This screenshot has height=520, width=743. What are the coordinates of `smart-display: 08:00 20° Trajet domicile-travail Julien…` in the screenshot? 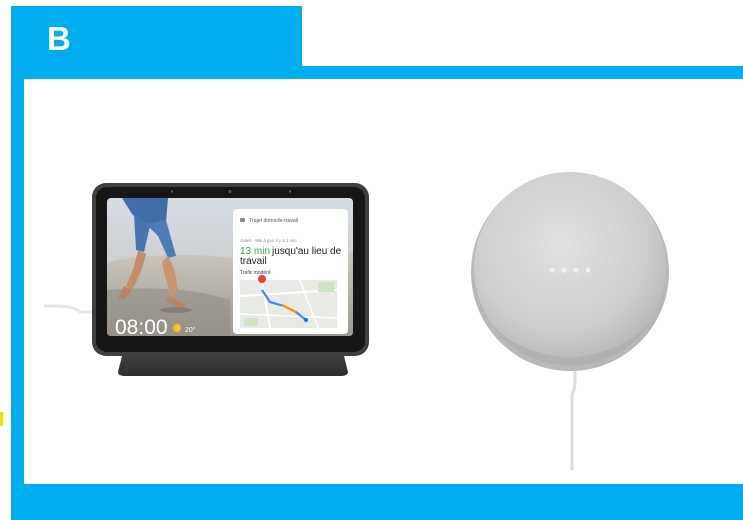 It's located at (230, 279).